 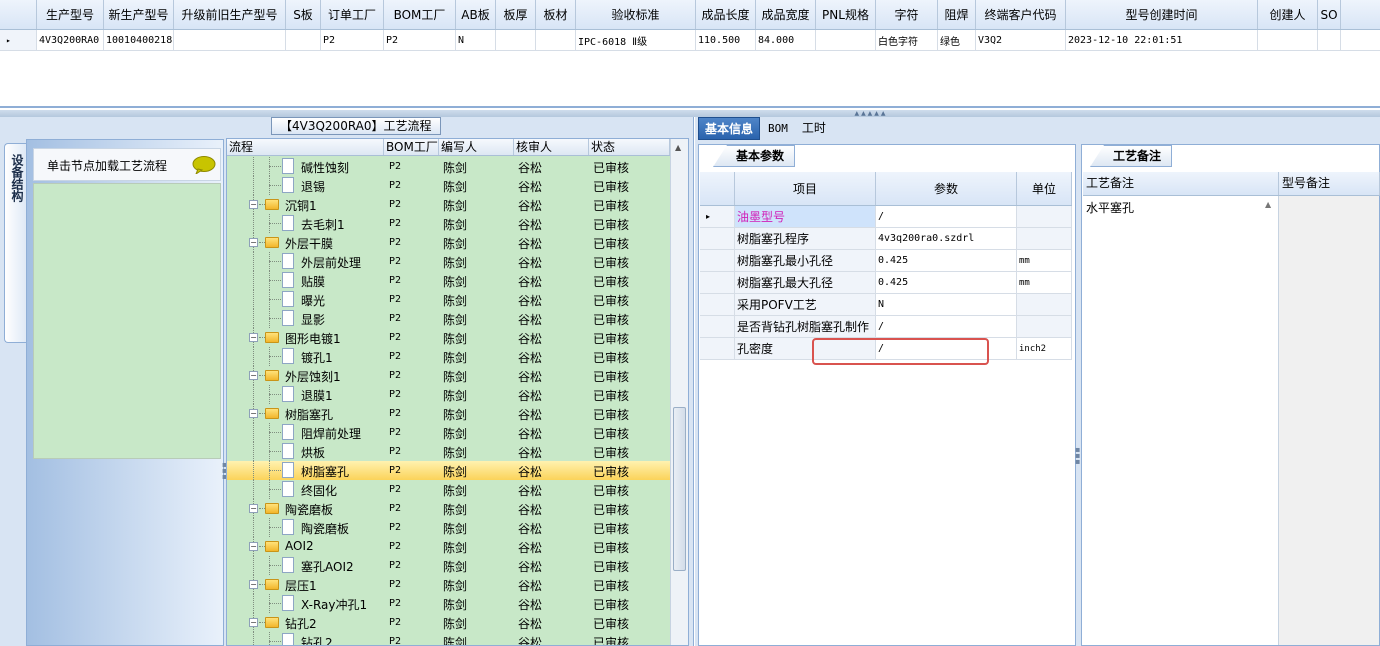 I want to click on tab-basic-params: 基本参数, so click(x=754, y=156).